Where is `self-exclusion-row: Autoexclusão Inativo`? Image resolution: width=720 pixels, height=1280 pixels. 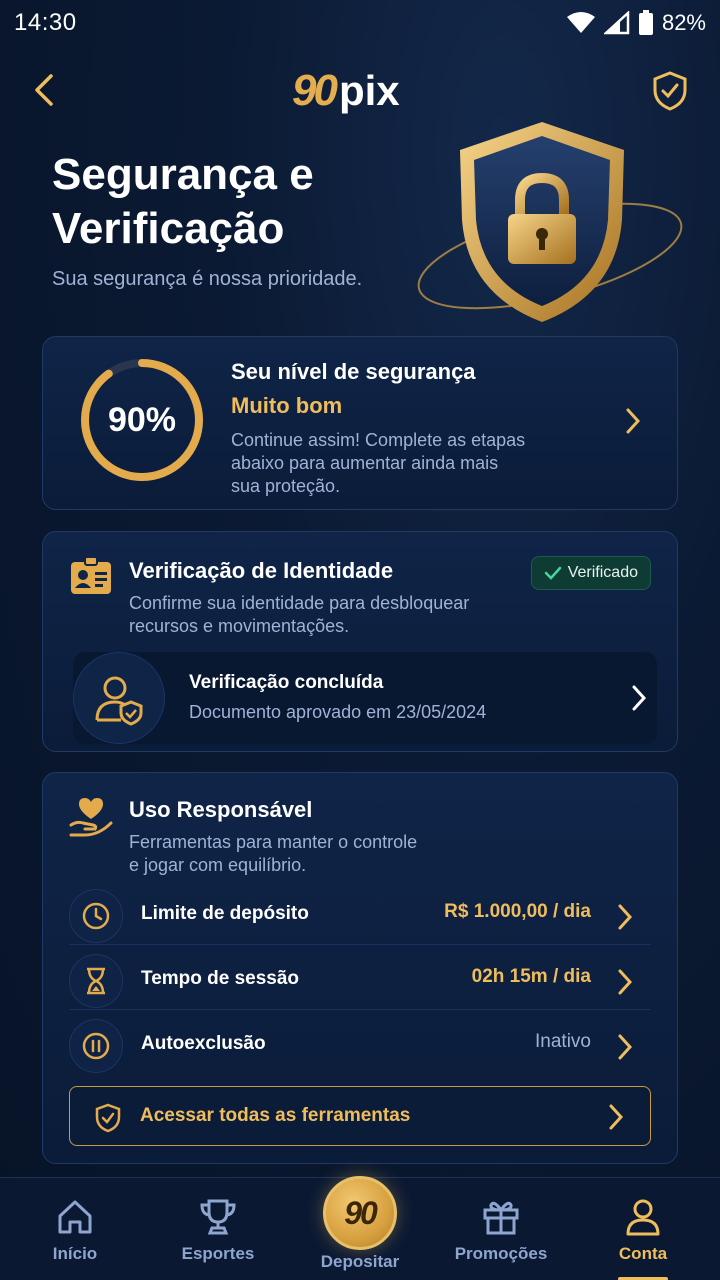 self-exclusion-row: Autoexclusão Inativo is located at coordinates (360, 1043).